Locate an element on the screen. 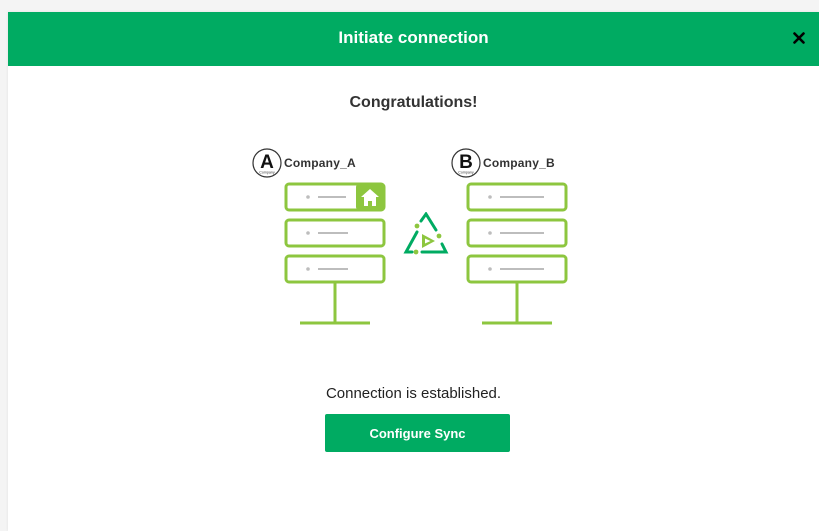 The height and width of the screenshot is (531, 819). dialog-header: Initiate connection is located at coordinates (413, 39).